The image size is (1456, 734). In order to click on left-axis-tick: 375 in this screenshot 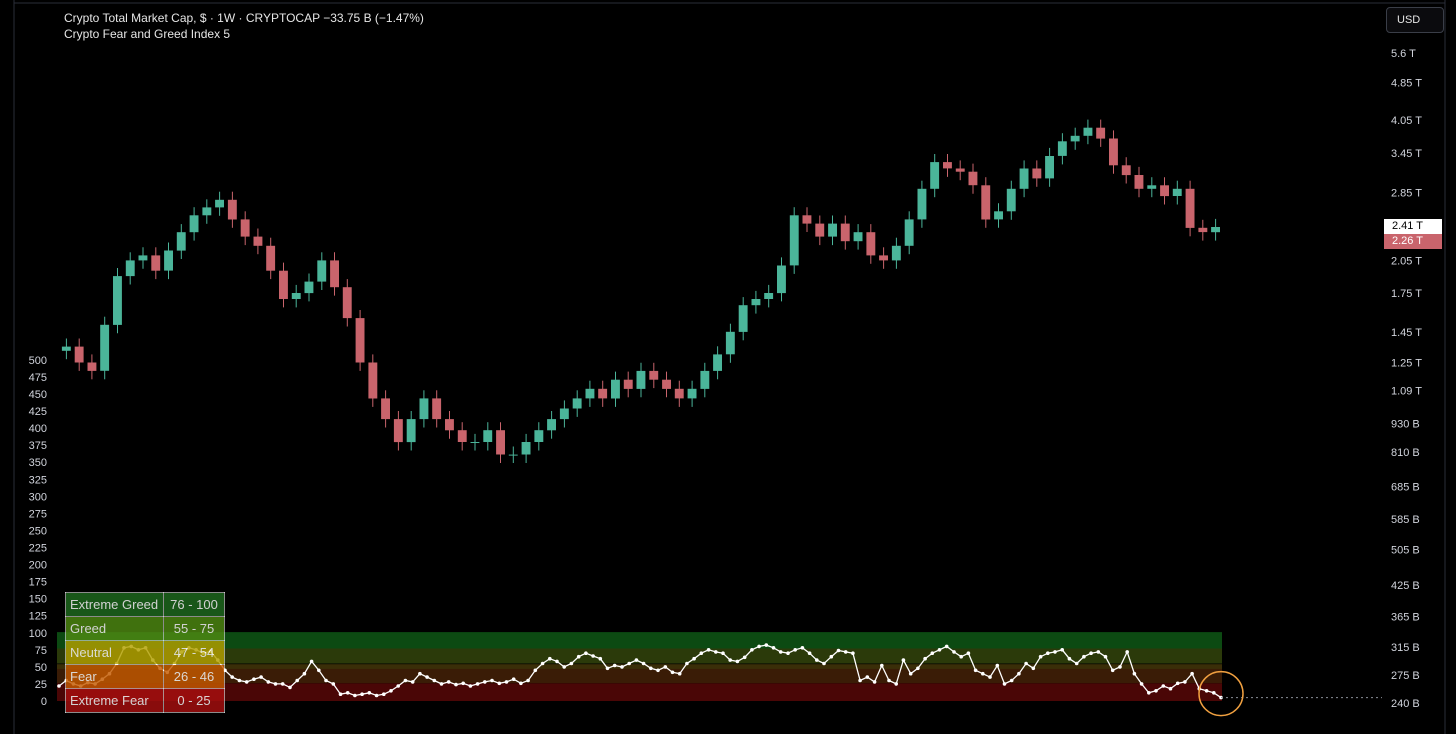, I will do `click(38, 446)`.